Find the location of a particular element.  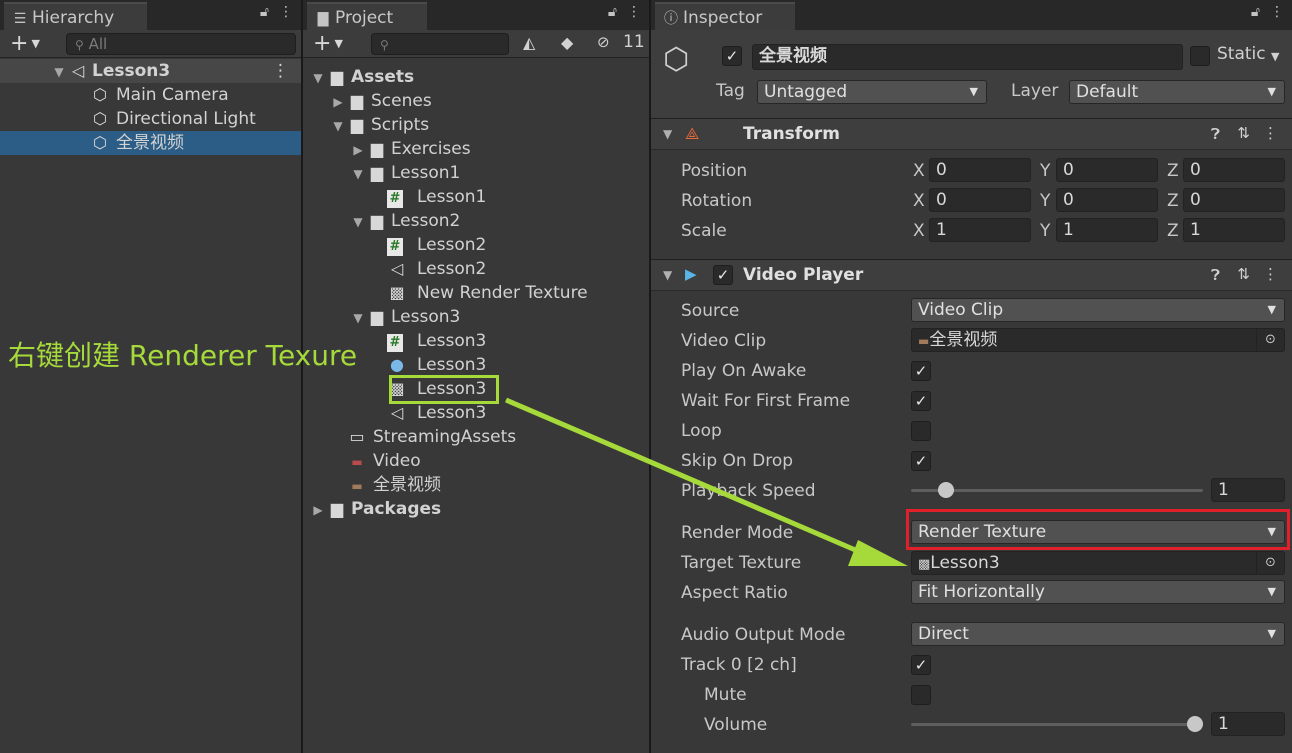

audio-output-mode-dropdown: Direct ▼ is located at coordinates (1098, 634).